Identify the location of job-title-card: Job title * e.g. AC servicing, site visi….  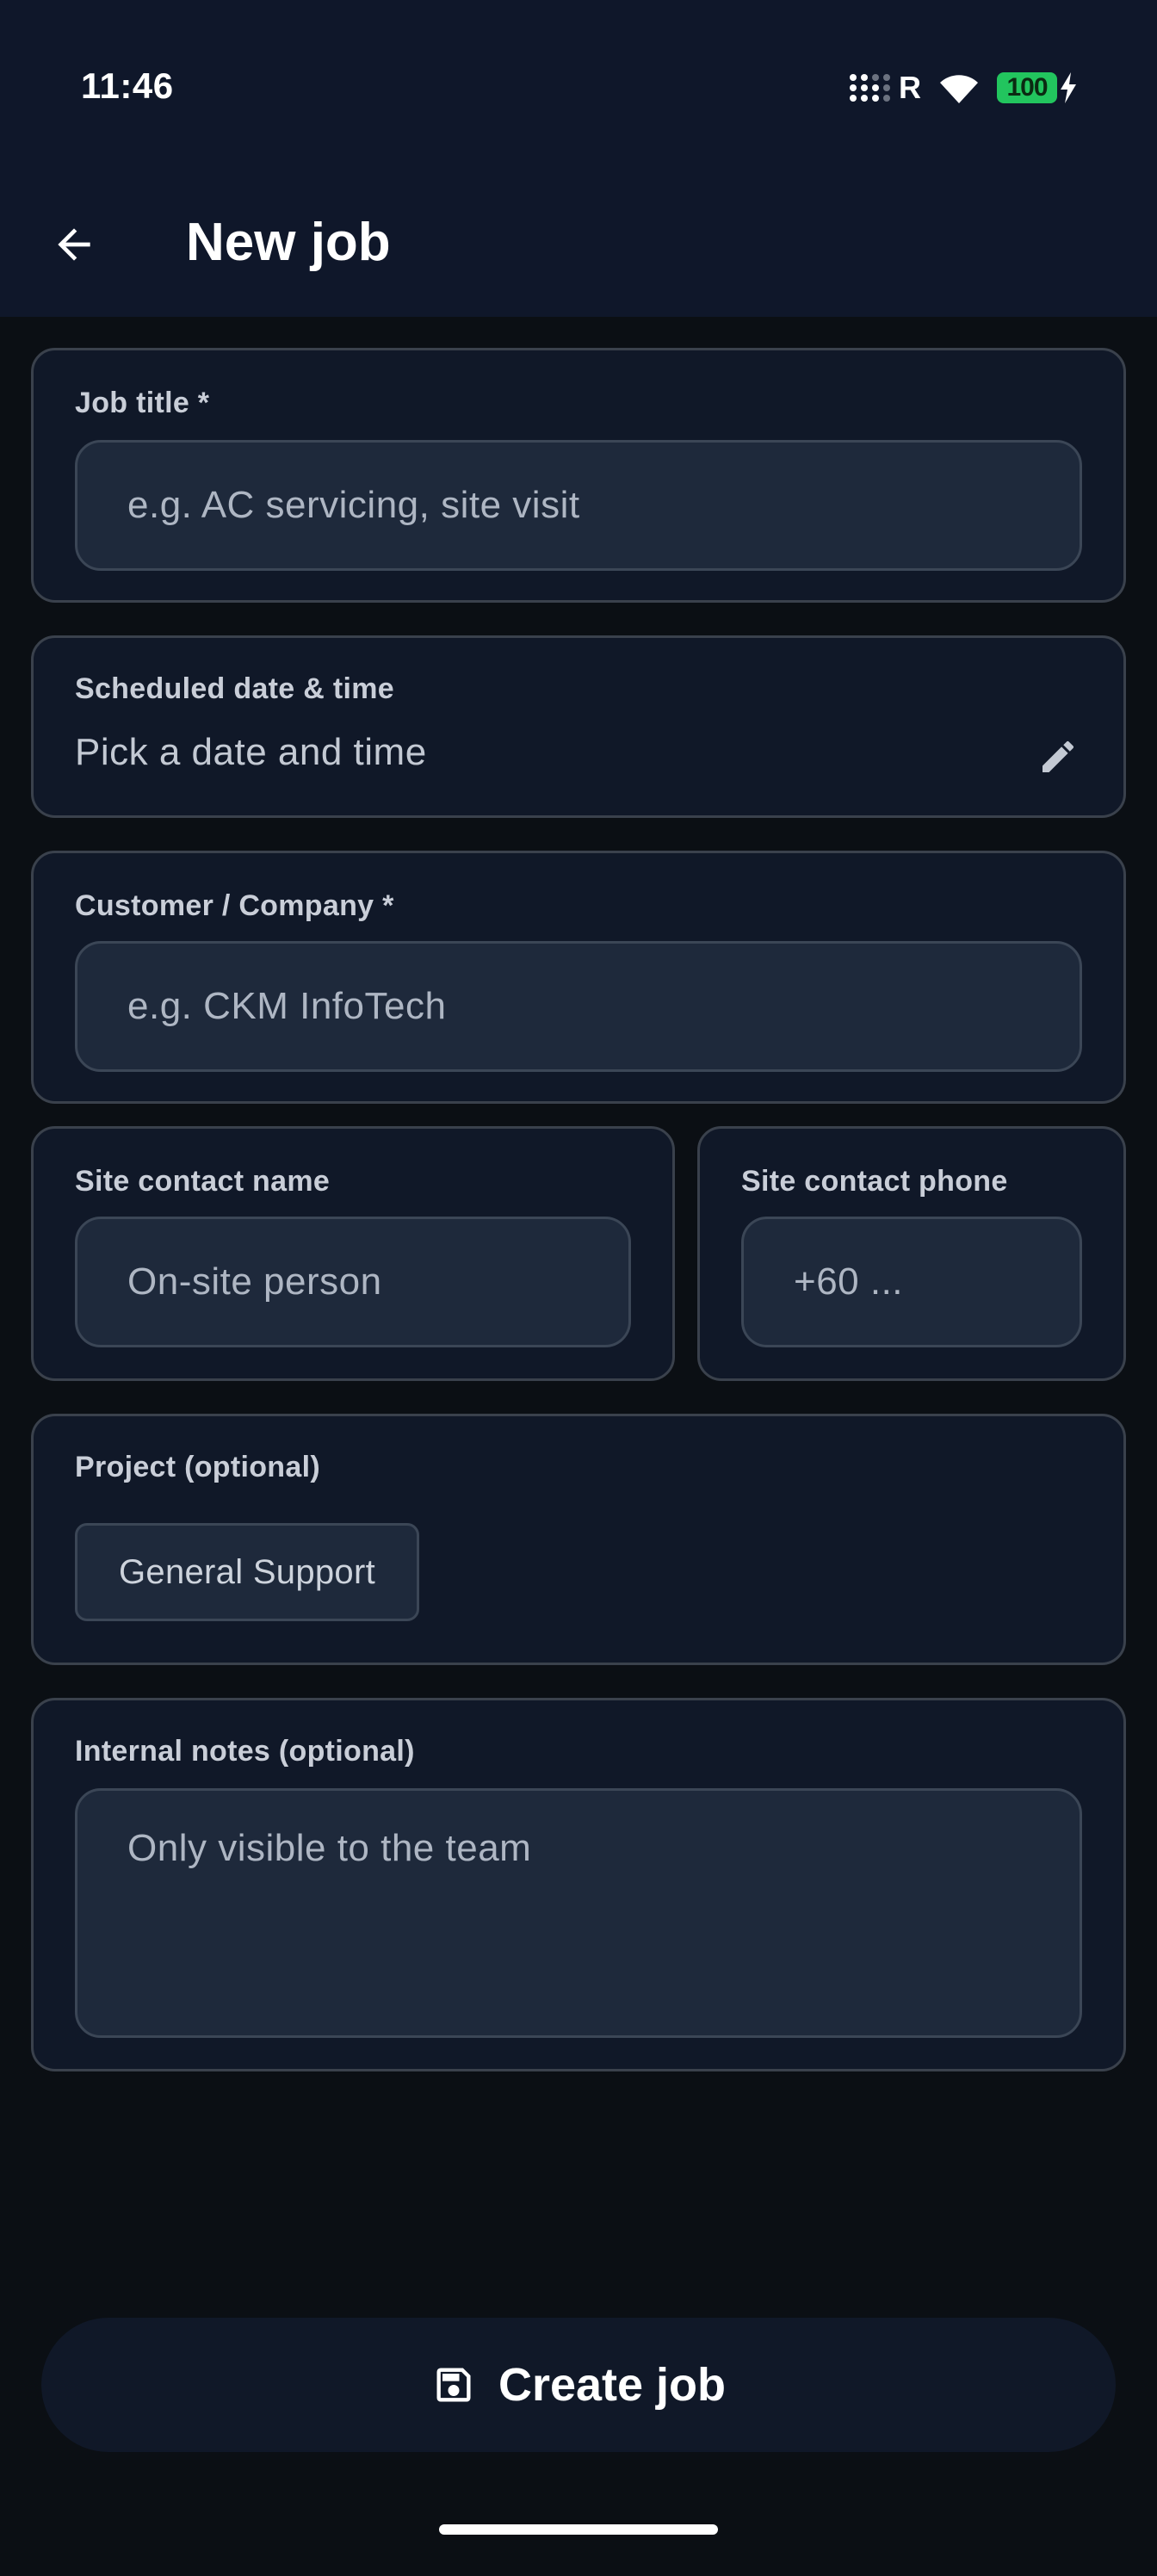
(579, 475).